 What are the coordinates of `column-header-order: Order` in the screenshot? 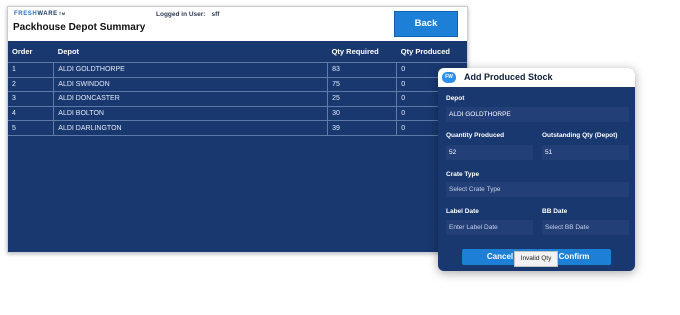 It's located at (31, 52).